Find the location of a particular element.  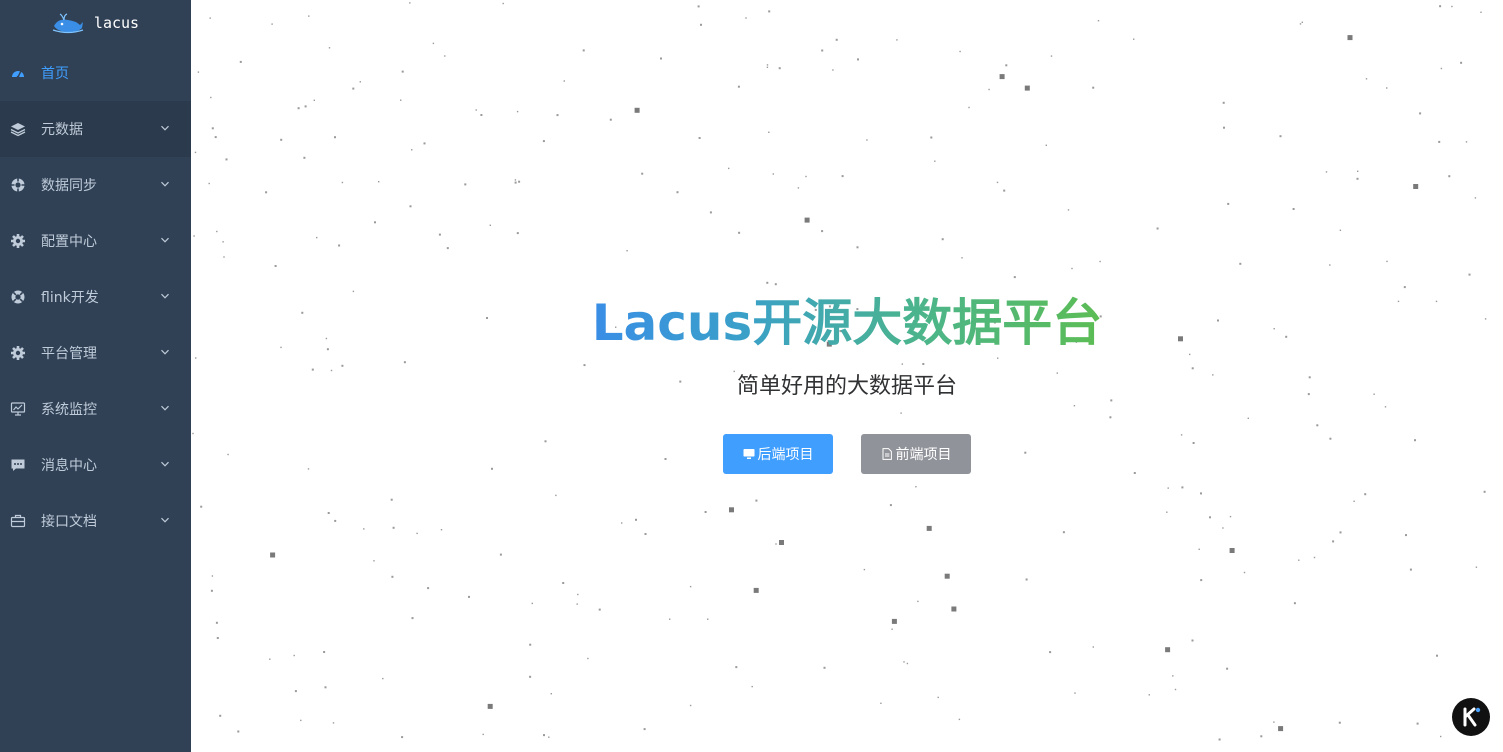

sidebar-item-4: 配置中心 is located at coordinates (95, 241).